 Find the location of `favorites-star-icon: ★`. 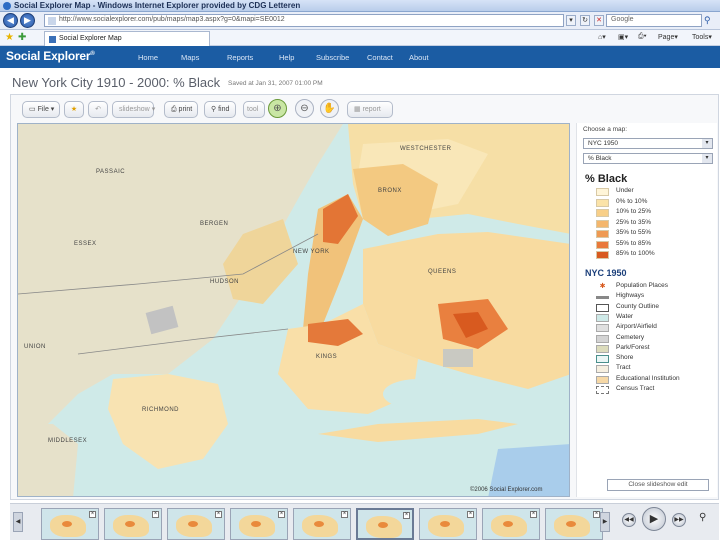

favorites-star-icon: ★ is located at coordinates (9, 37).